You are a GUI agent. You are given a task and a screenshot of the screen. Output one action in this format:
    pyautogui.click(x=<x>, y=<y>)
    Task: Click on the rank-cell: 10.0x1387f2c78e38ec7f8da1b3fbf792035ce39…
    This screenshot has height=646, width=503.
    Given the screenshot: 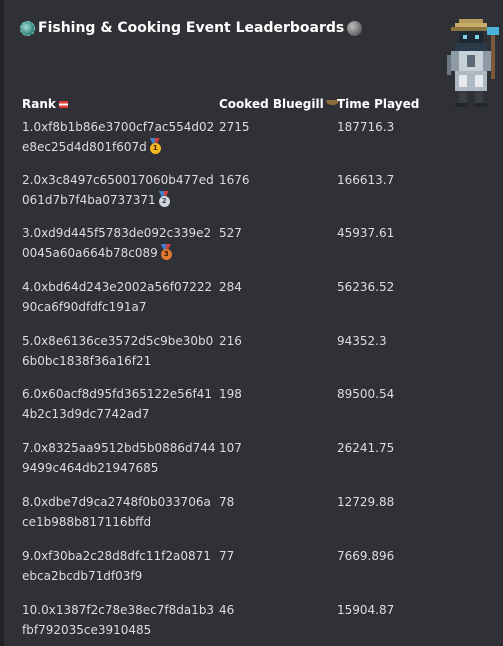 What is the action you would take?
    pyautogui.click(x=118, y=620)
    